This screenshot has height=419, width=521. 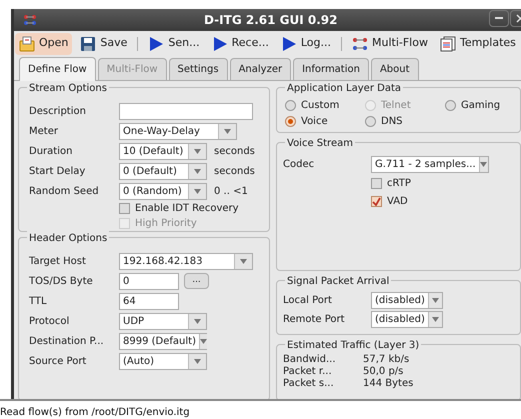 What do you see at coordinates (64, 191) in the screenshot?
I see `field-label: Random Seed` at bounding box center [64, 191].